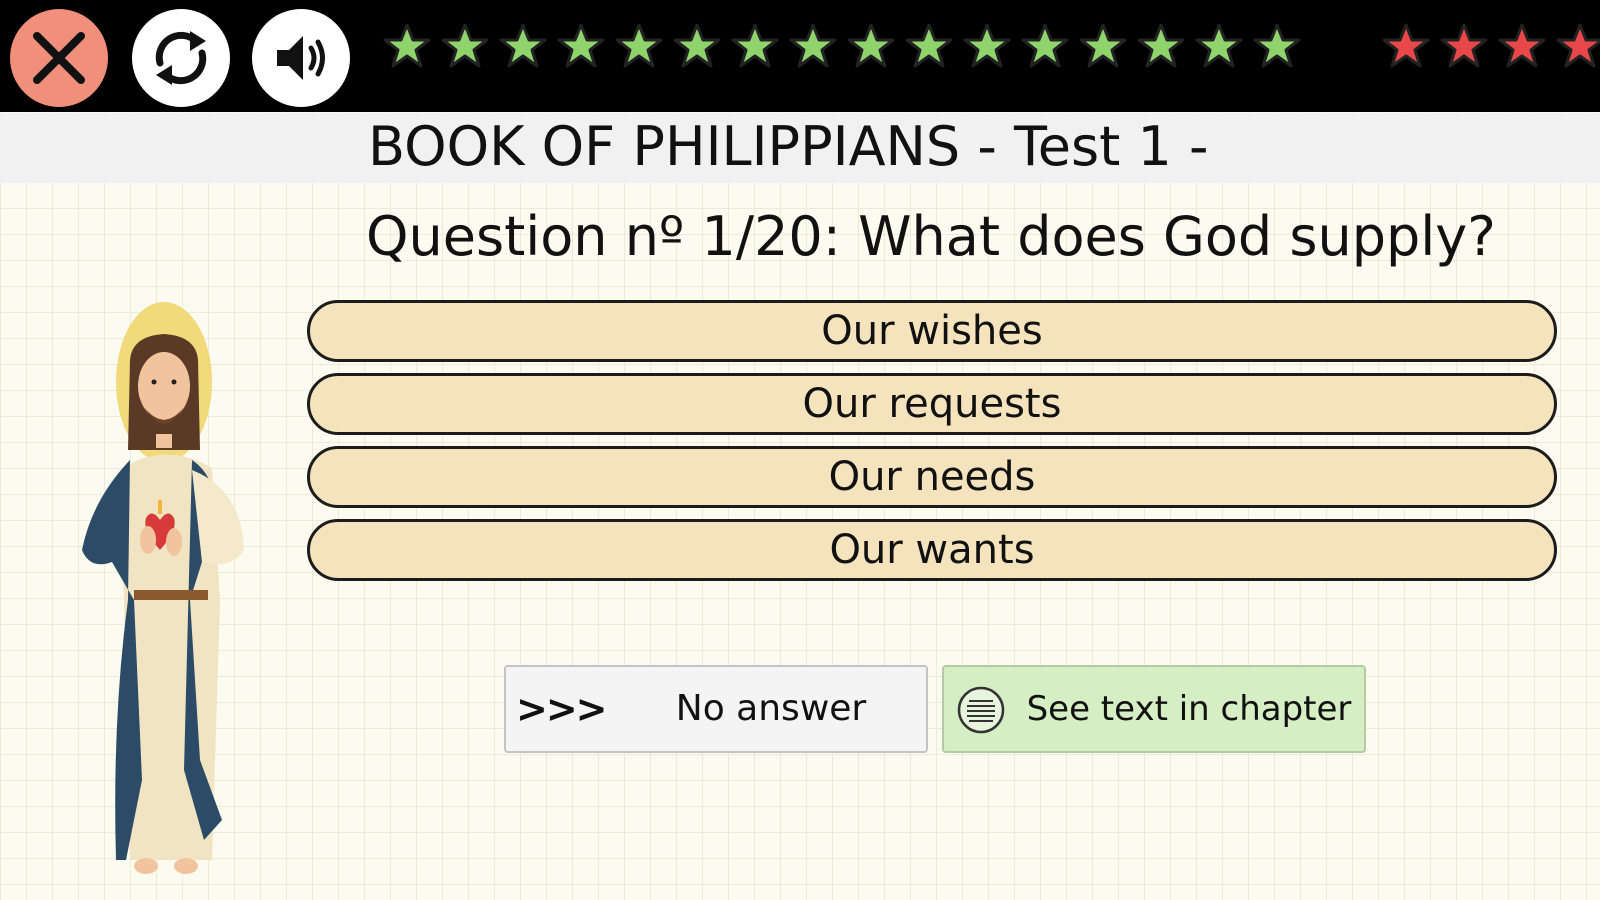 Image resolution: width=1600 pixels, height=900 pixels. I want to click on top-bar, so click(800, 56).